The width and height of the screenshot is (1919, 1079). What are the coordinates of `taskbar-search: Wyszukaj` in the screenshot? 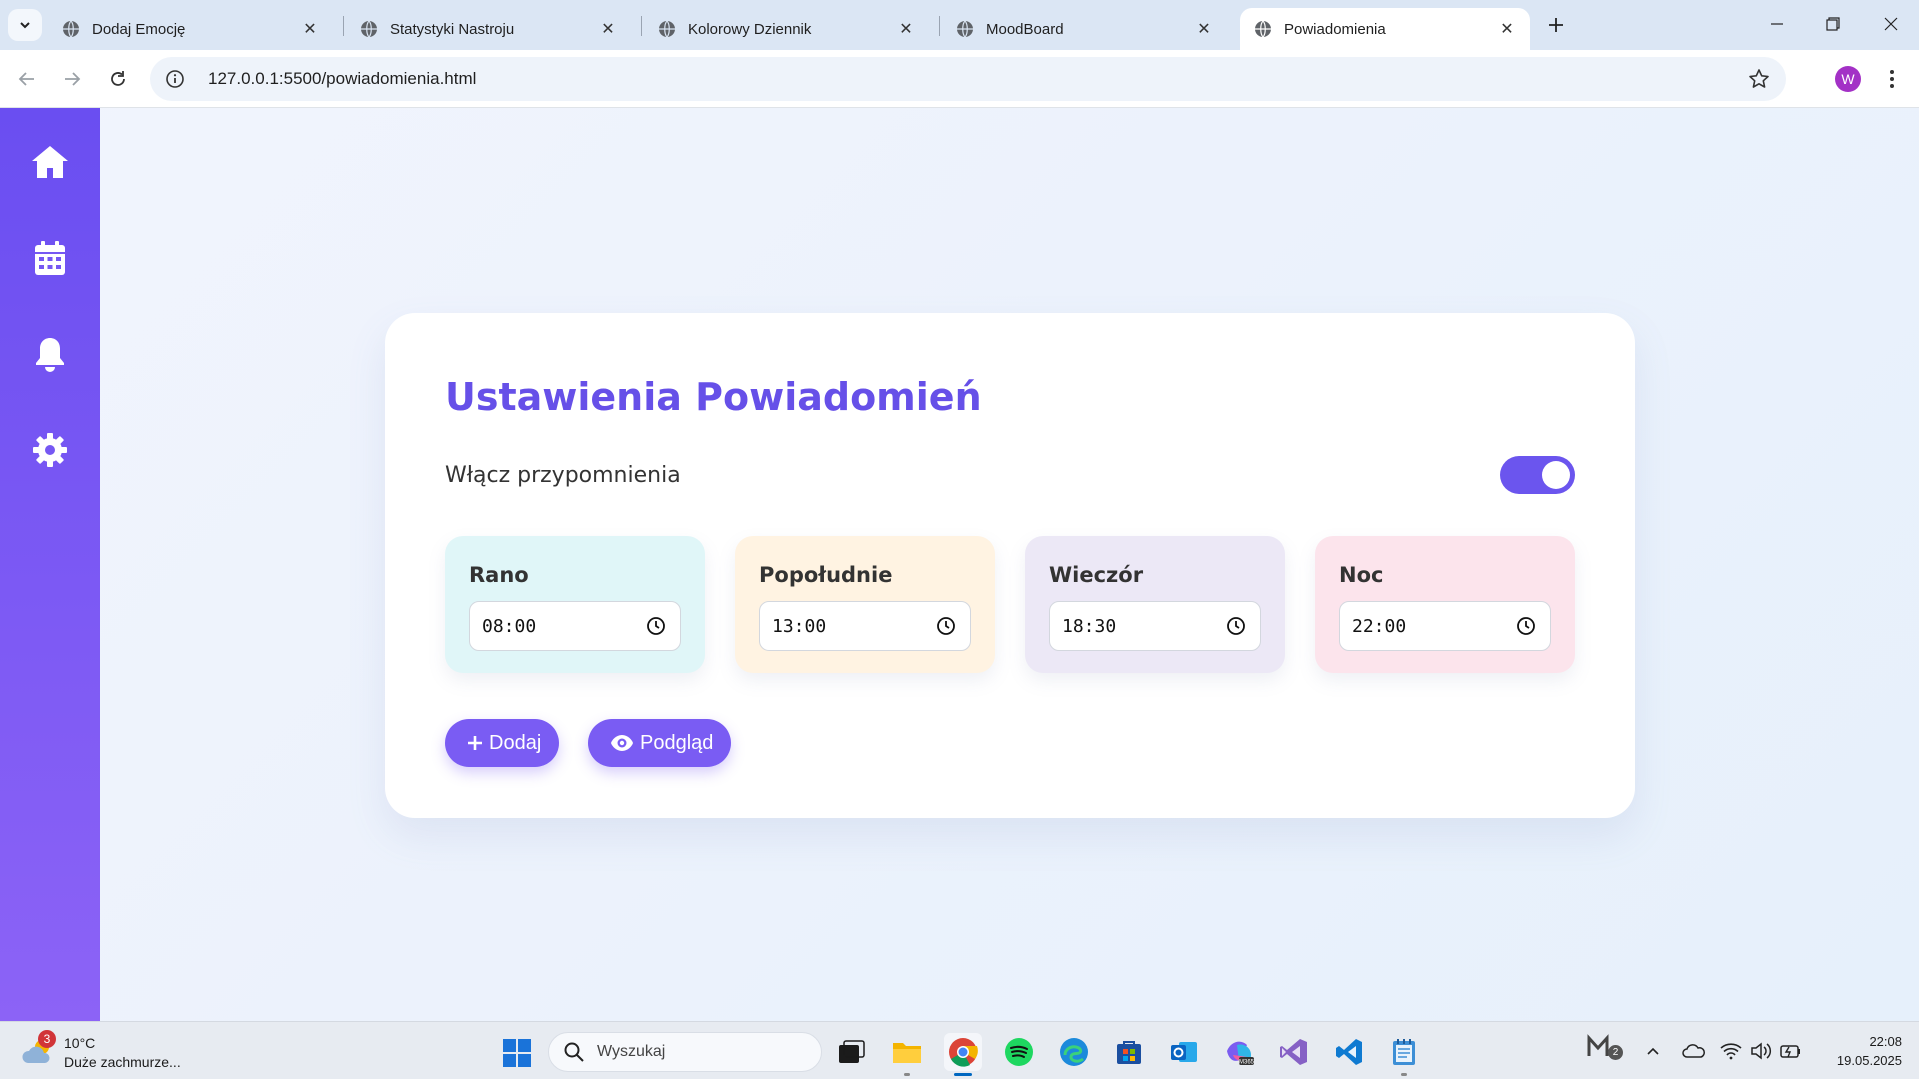 It's located at (685, 1052).